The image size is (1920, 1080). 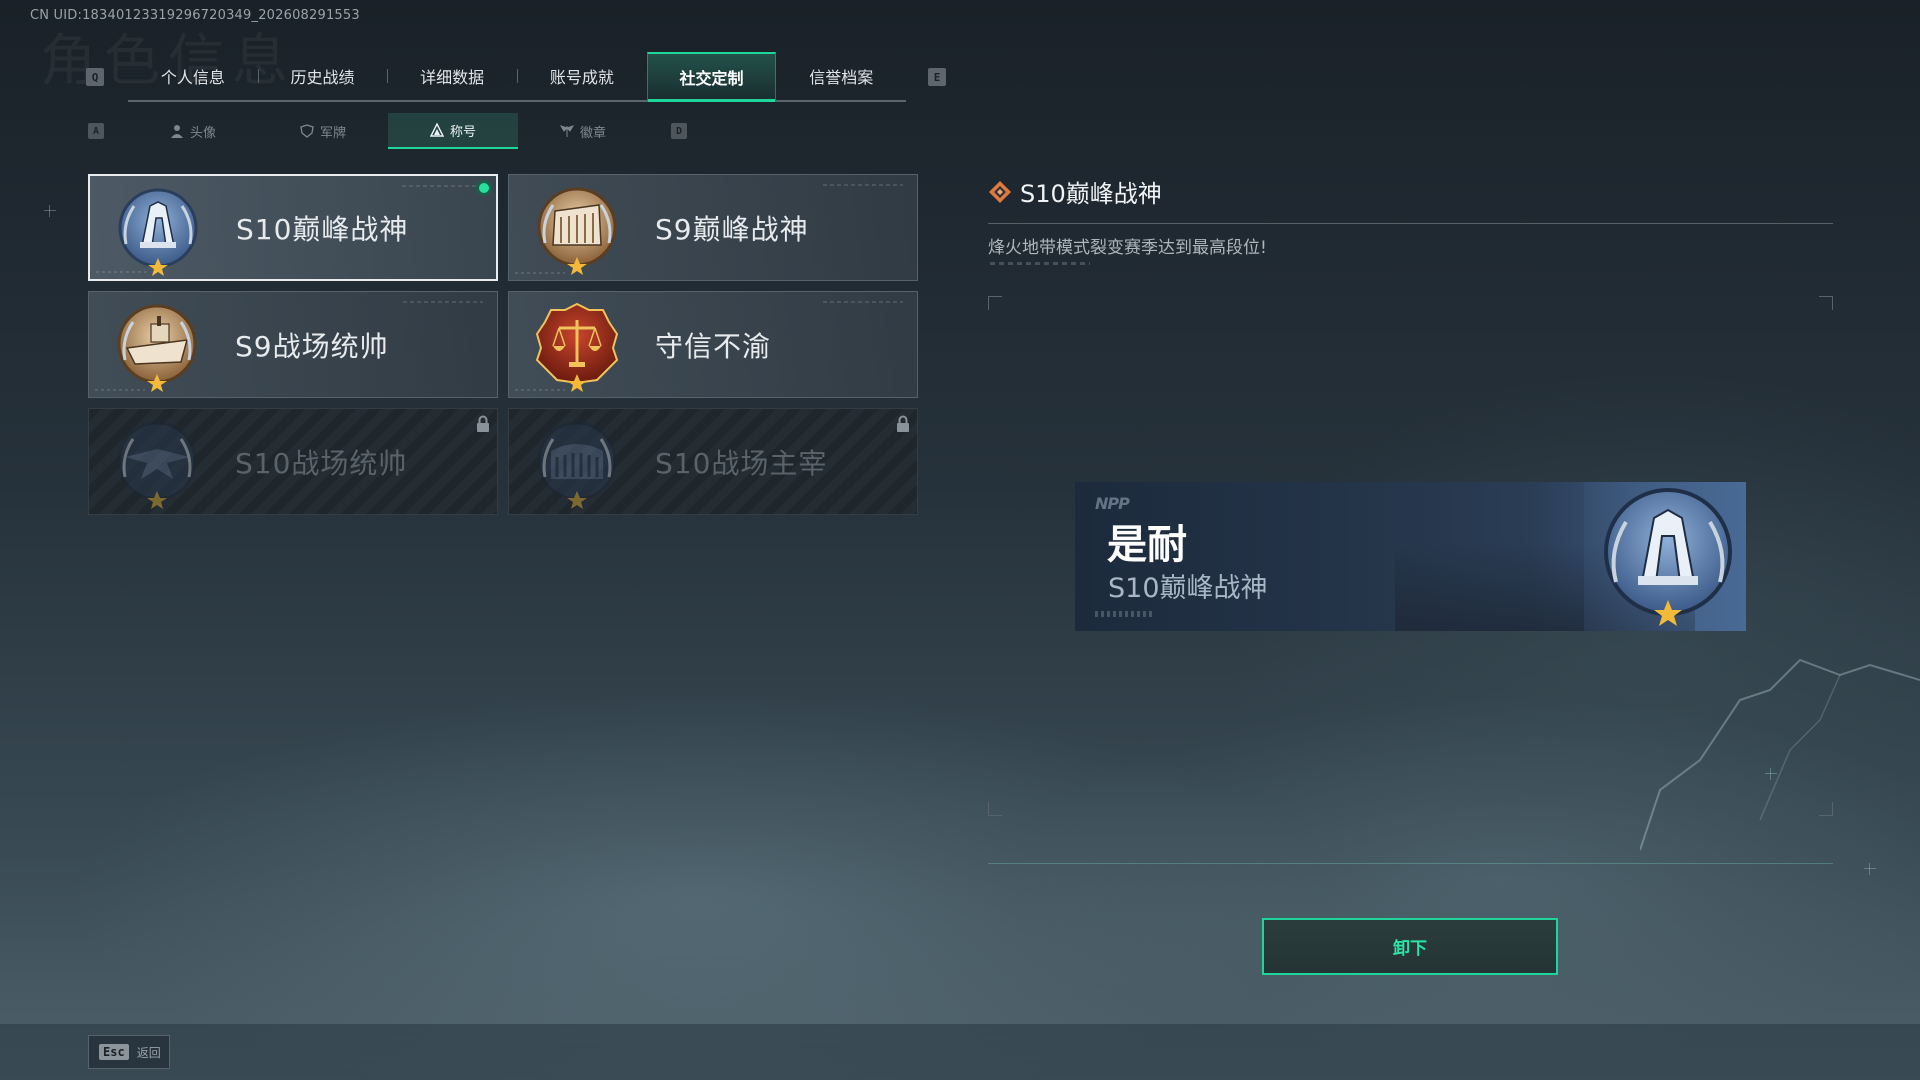 I want to click on tab-achievements: 账号成就, so click(x=582, y=76).